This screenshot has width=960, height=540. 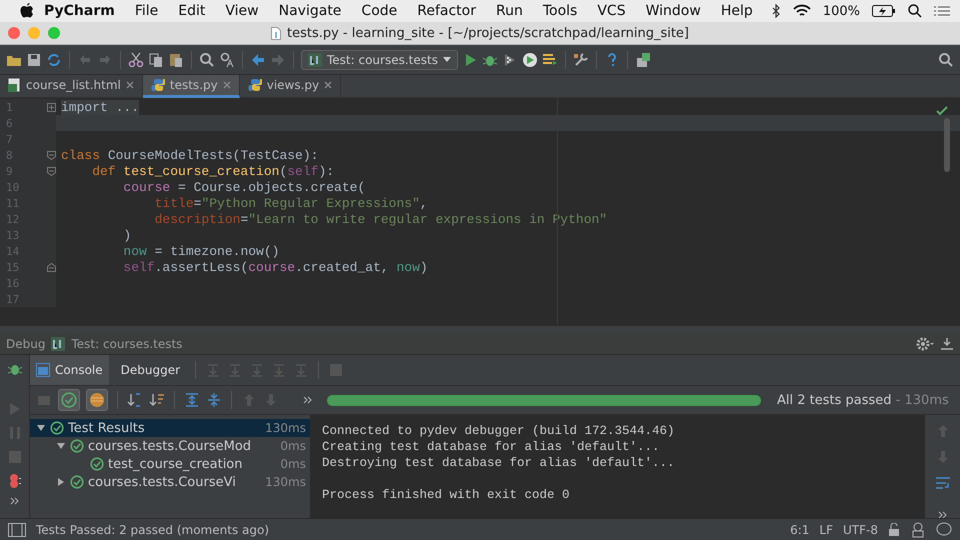 What do you see at coordinates (242, 11) in the screenshot?
I see `menu-item: View` at bounding box center [242, 11].